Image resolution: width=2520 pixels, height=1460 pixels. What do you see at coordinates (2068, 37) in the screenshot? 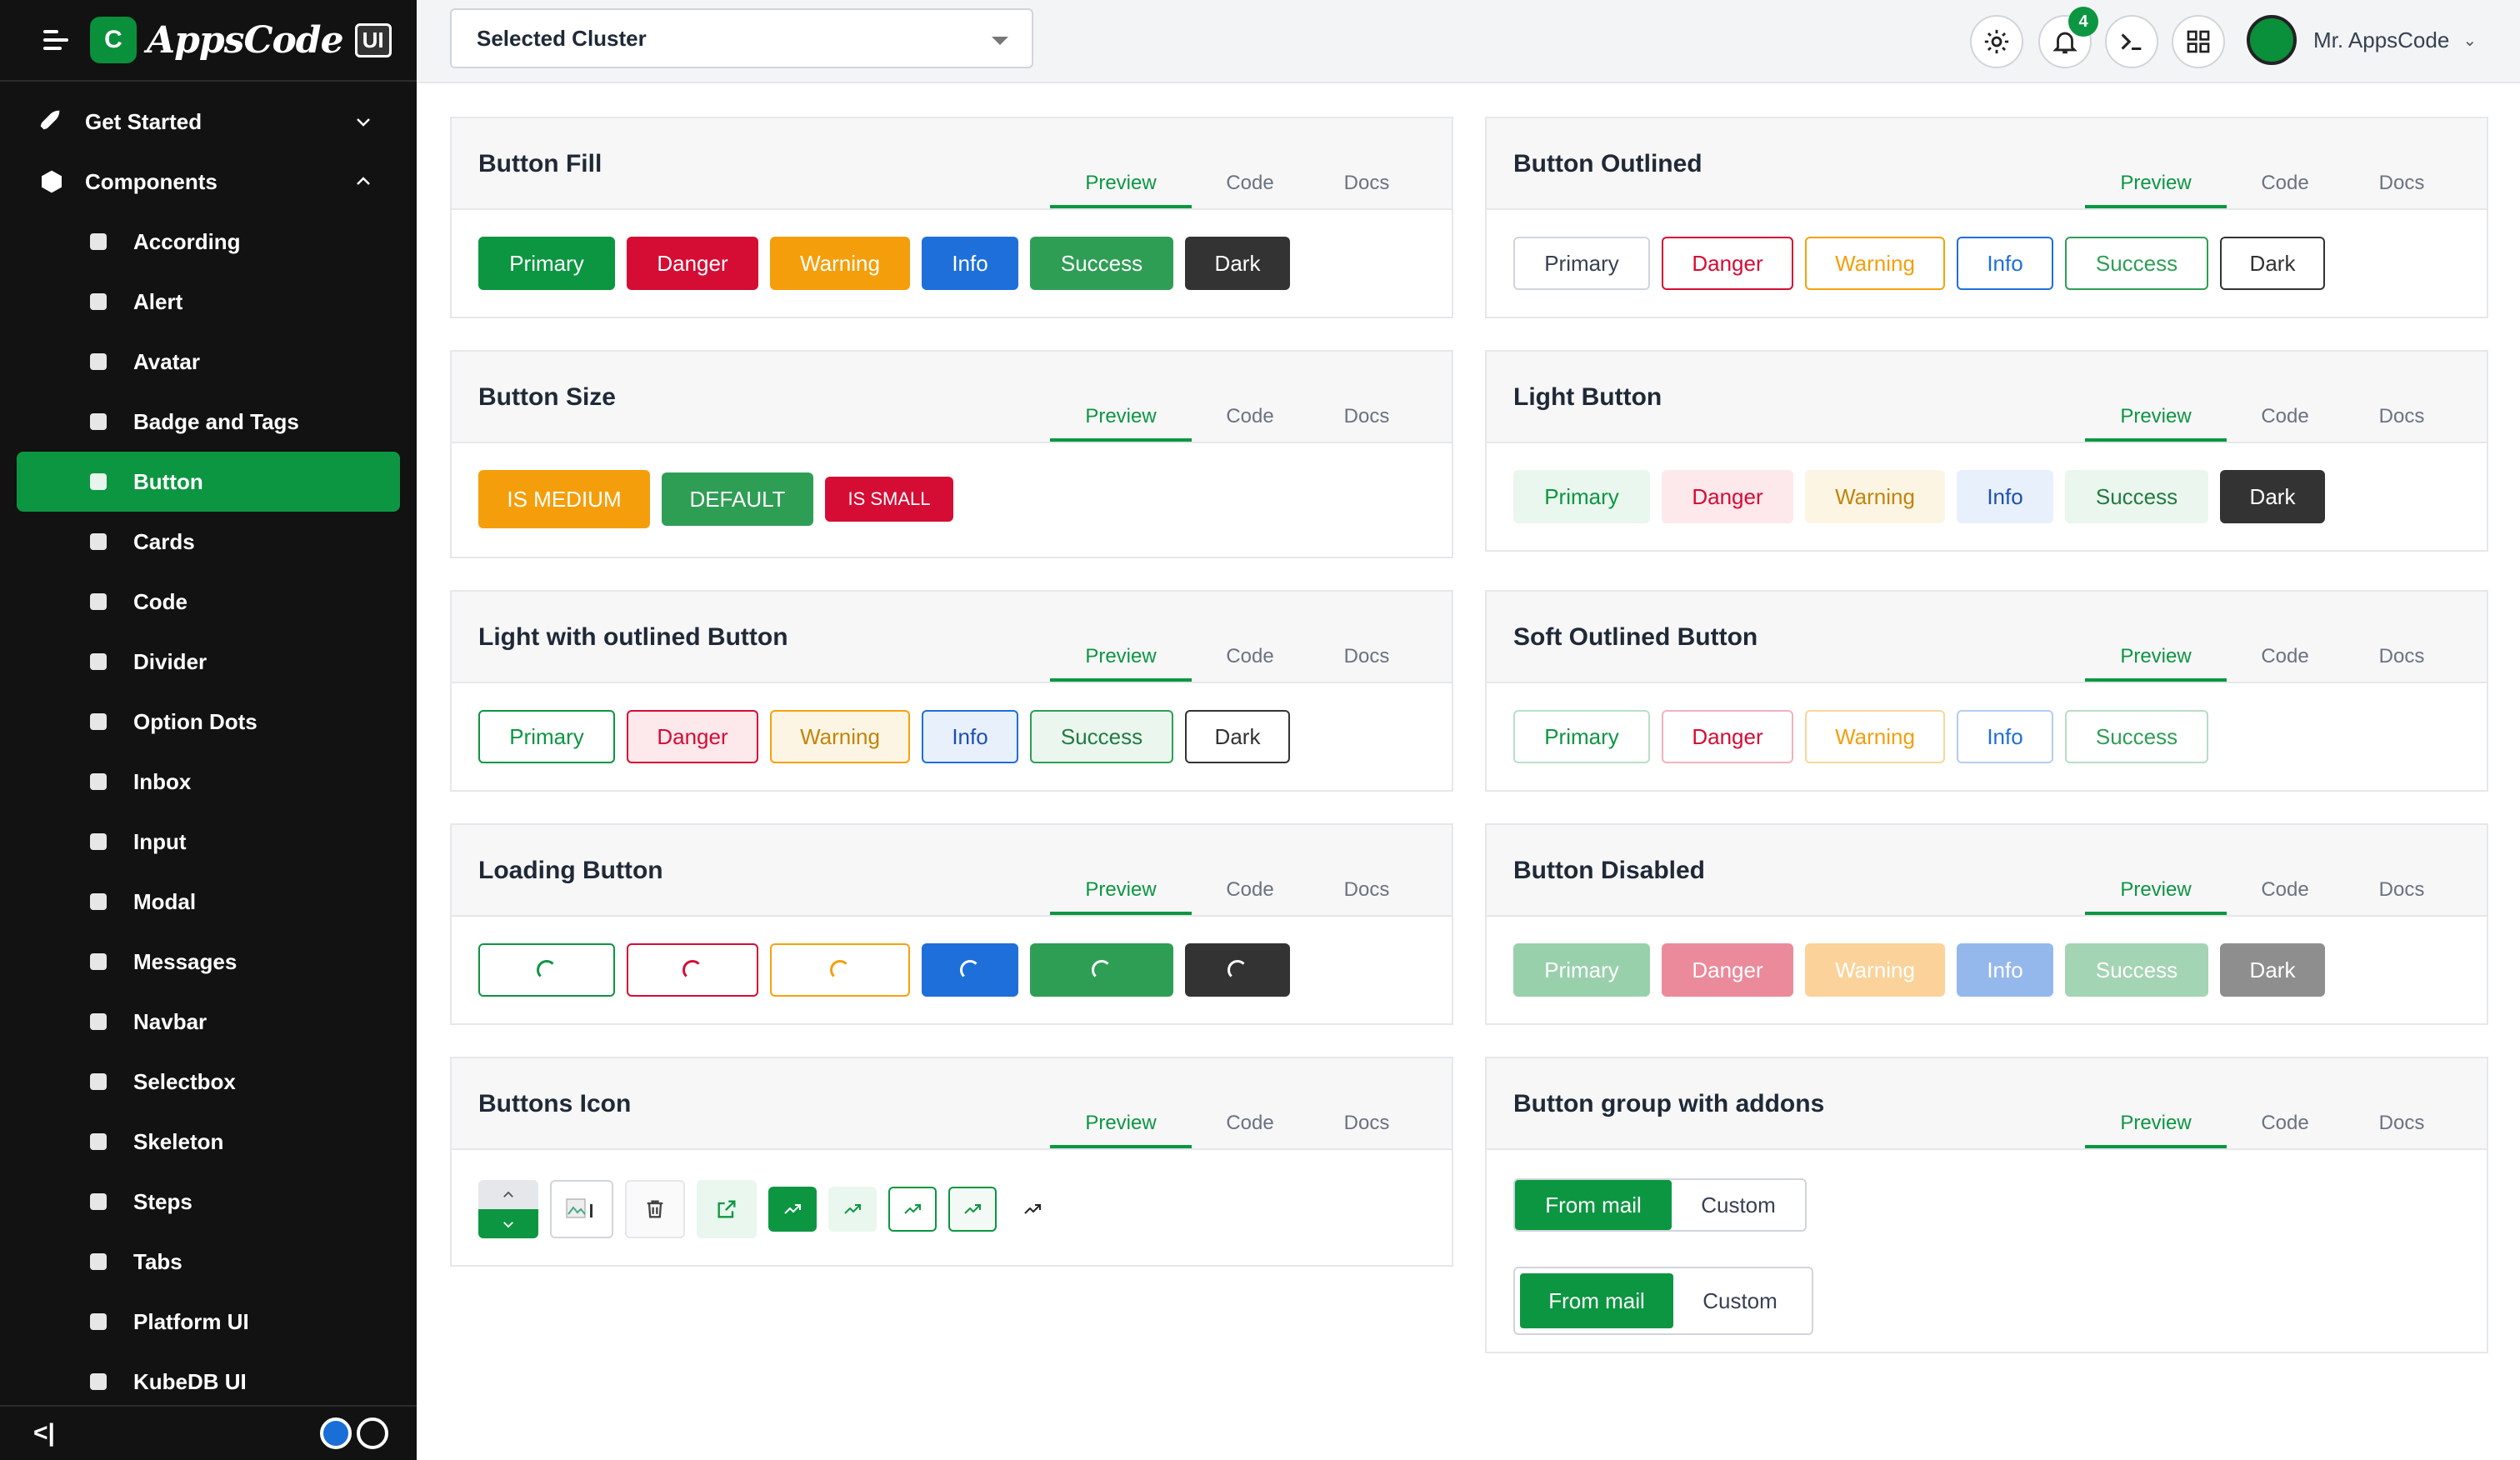
I see `notifications-button: 4` at bounding box center [2068, 37].